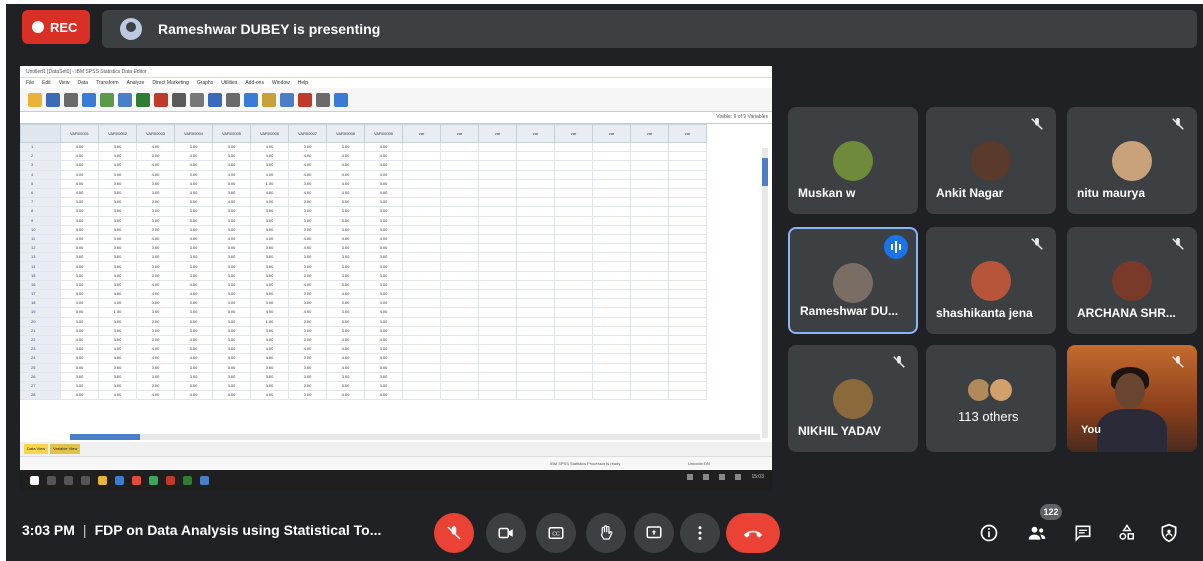  I want to click on participant-name: shashikanta jena, so click(984, 313).